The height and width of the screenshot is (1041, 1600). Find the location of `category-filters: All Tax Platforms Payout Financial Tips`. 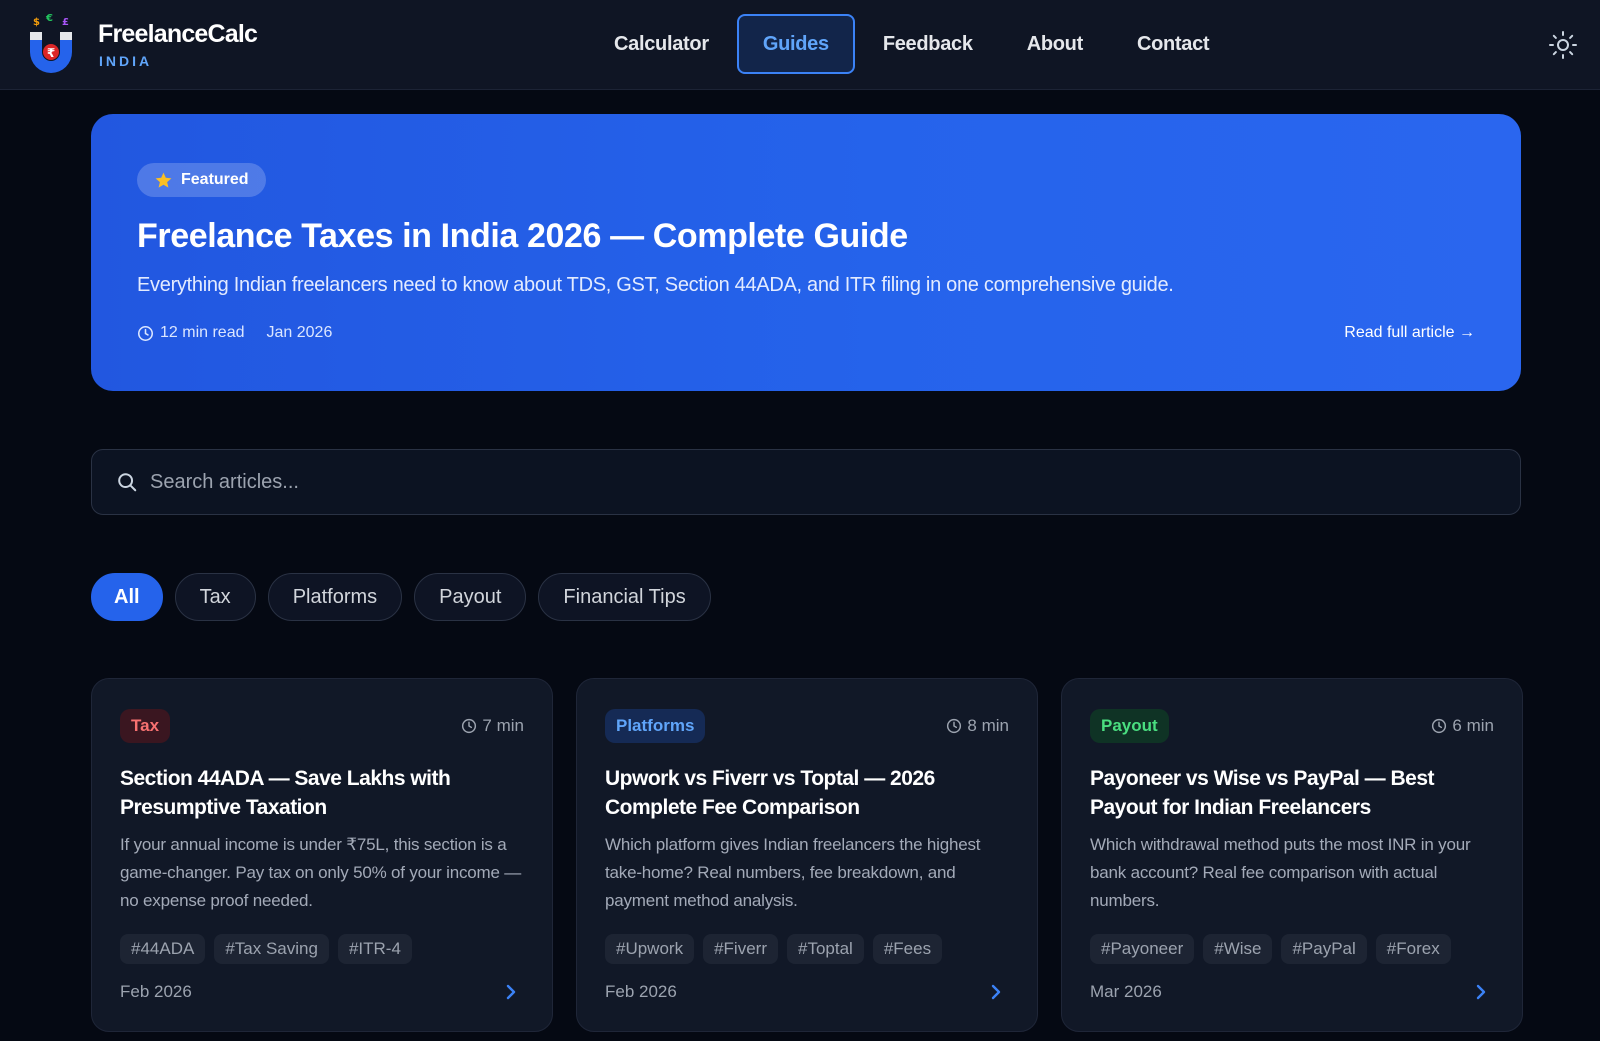

category-filters: All Tax Platforms Payout Financial Tips is located at coordinates (407, 597).